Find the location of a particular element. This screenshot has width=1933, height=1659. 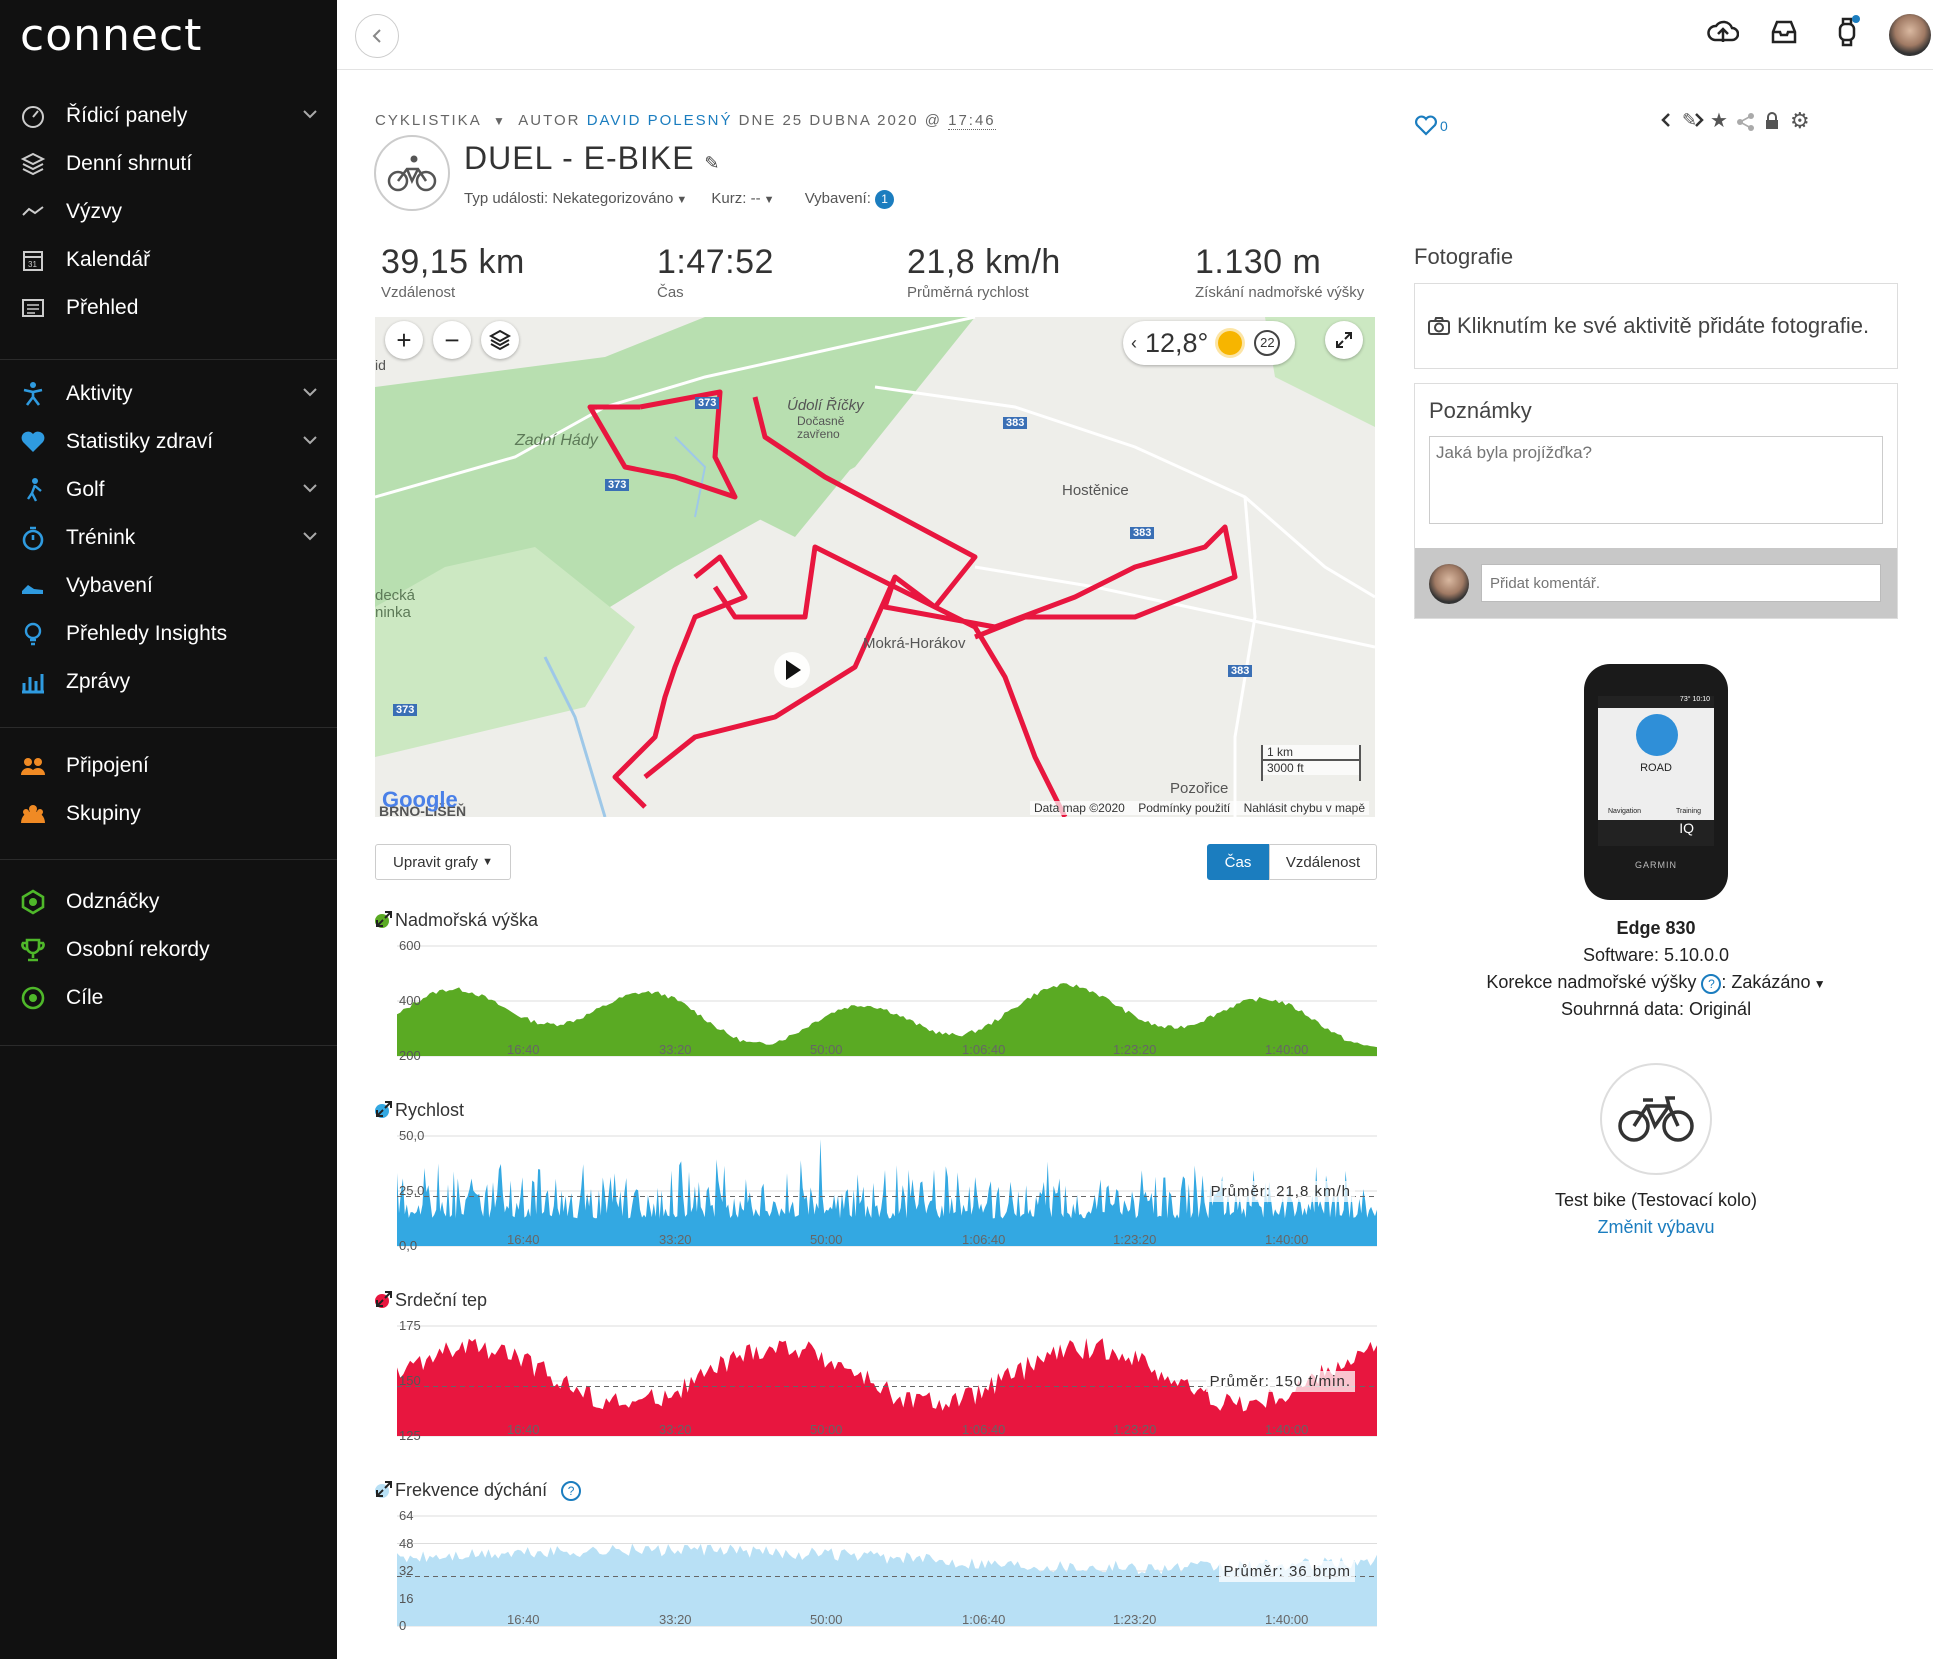

device-mode: ROAD is located at coordinates (1656, 768).